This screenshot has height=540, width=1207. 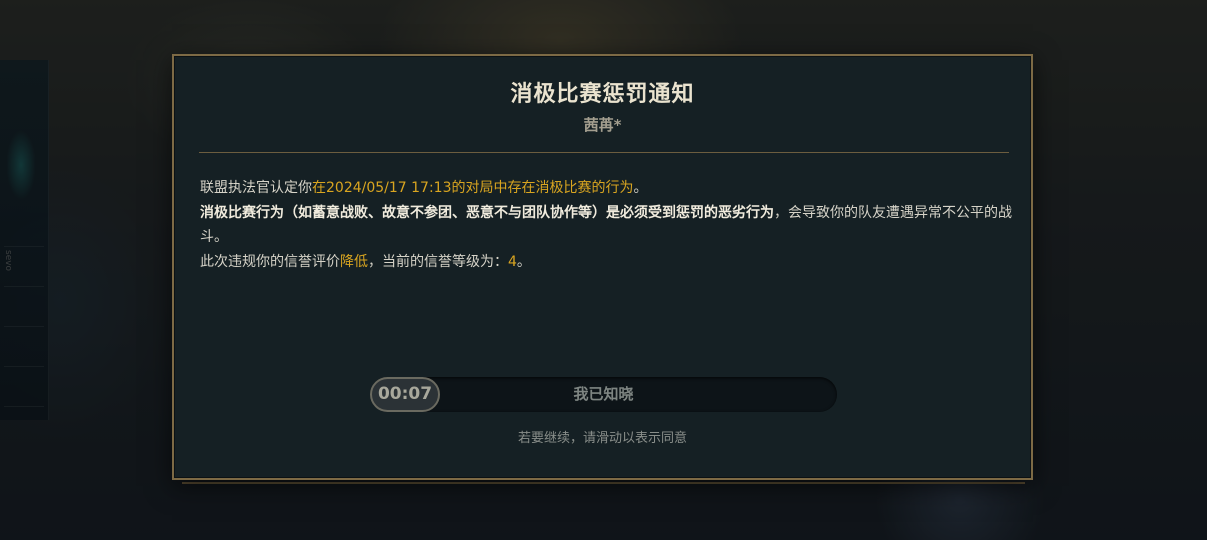 I want to click on slider-label: 我已知晓, so click(x=603, y=394).